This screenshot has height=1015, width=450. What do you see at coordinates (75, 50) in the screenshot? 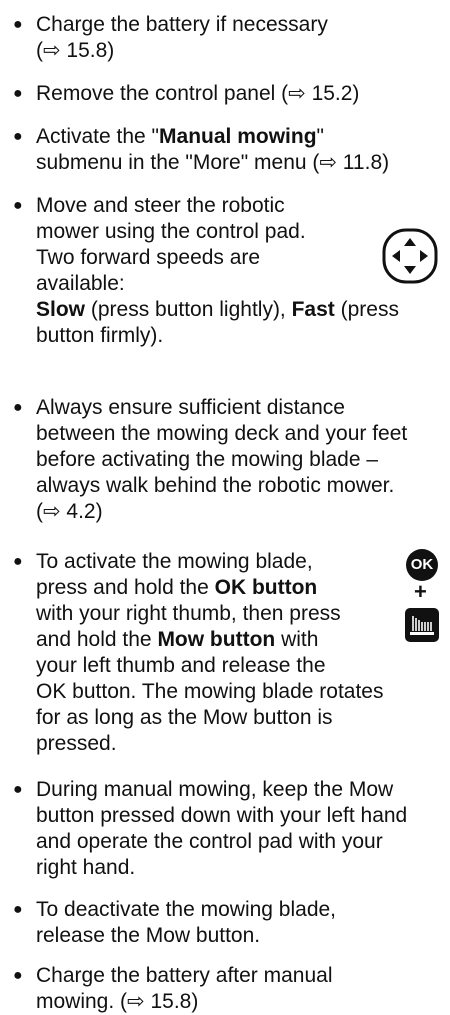
I see `text-line: (⇨ 15.8)` at bounding box center [75, 50].